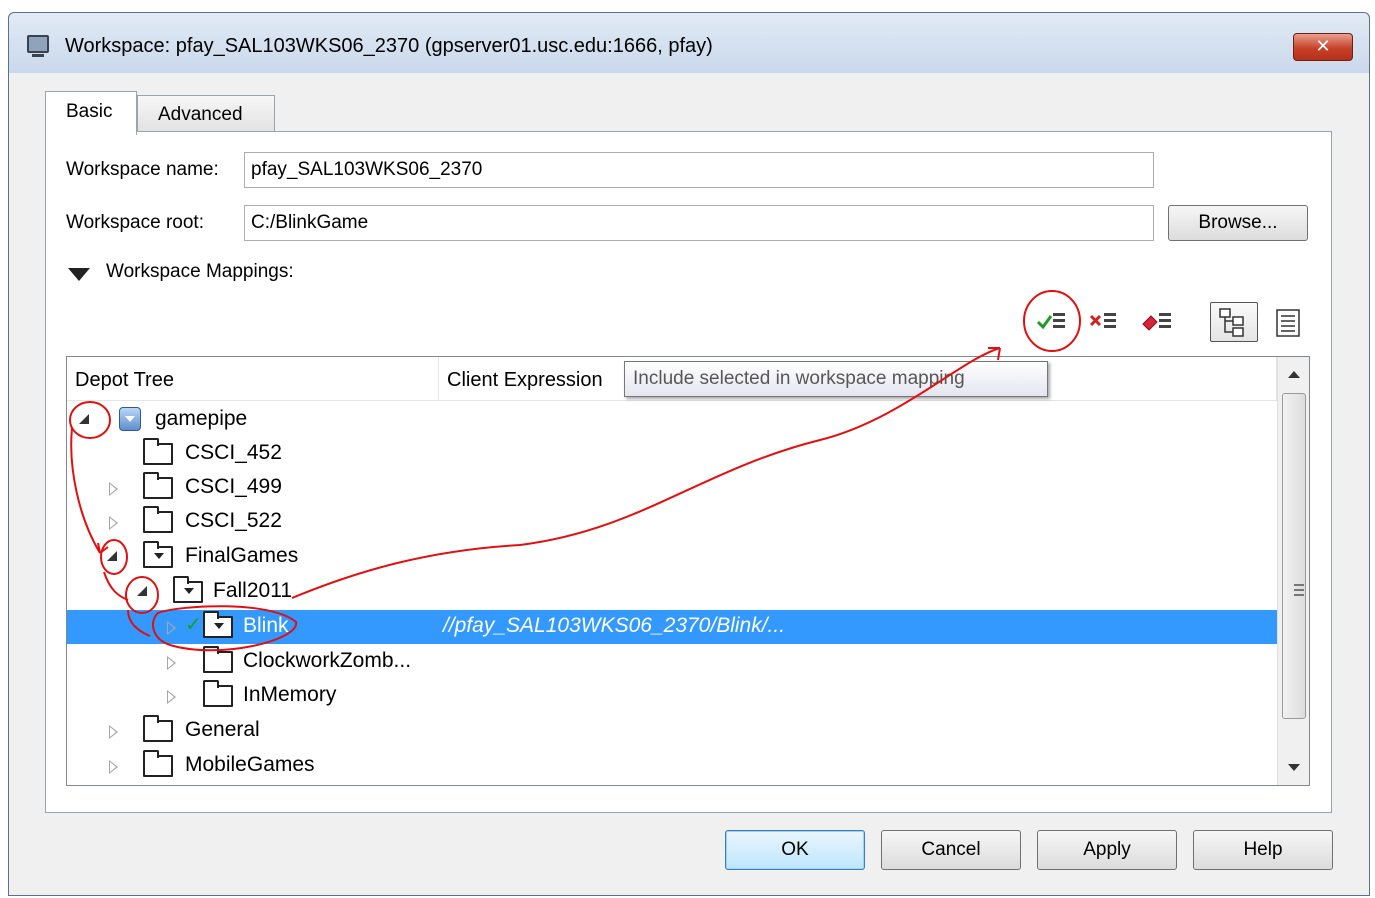  What do you see at coordinates (266, 625) in the screenshot?
I see `tree-label: Blink` at bounding box center [266, 625].